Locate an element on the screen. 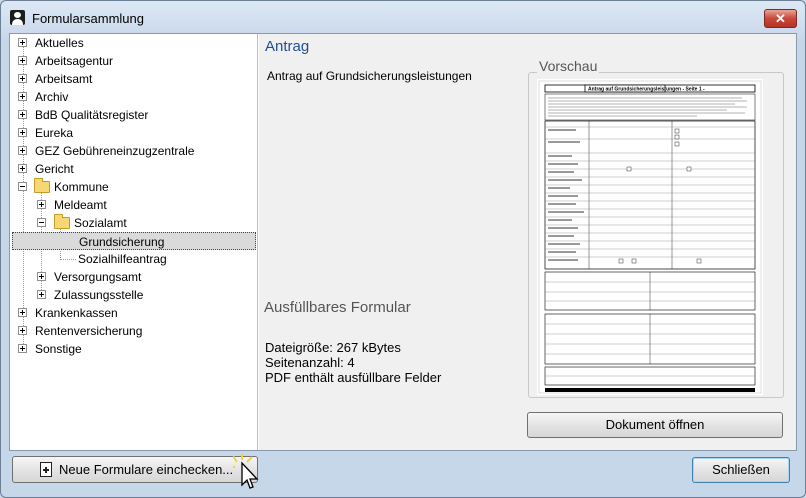  tree-item-krankenkassen: Krankenkassen is located at coordinates (133, 313).